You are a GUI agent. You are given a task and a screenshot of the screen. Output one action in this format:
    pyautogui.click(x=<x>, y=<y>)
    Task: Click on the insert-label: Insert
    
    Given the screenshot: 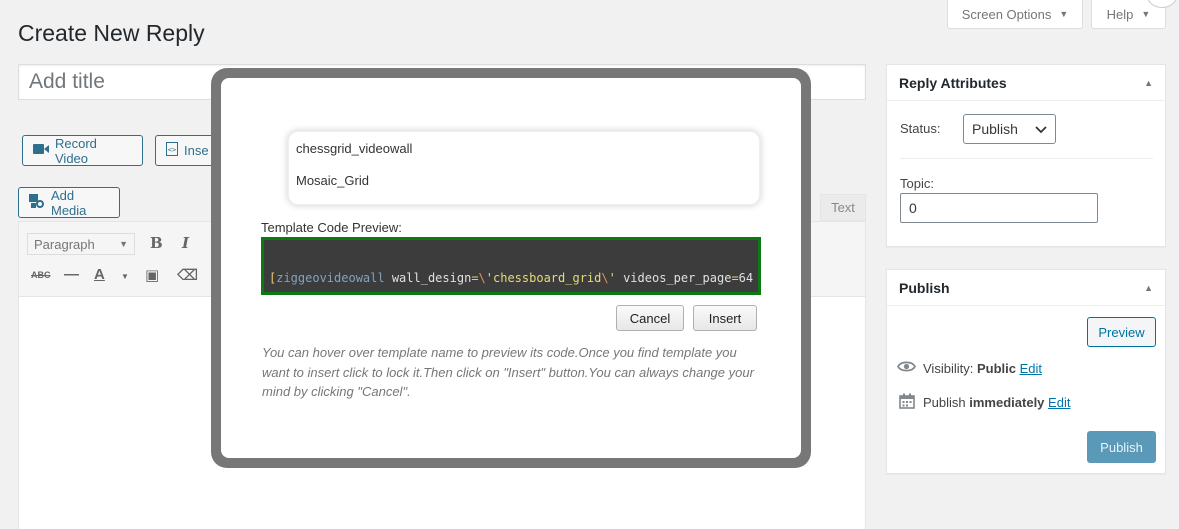 What is the action you would take?
    pyautogui.click(x=725, y=318)
    